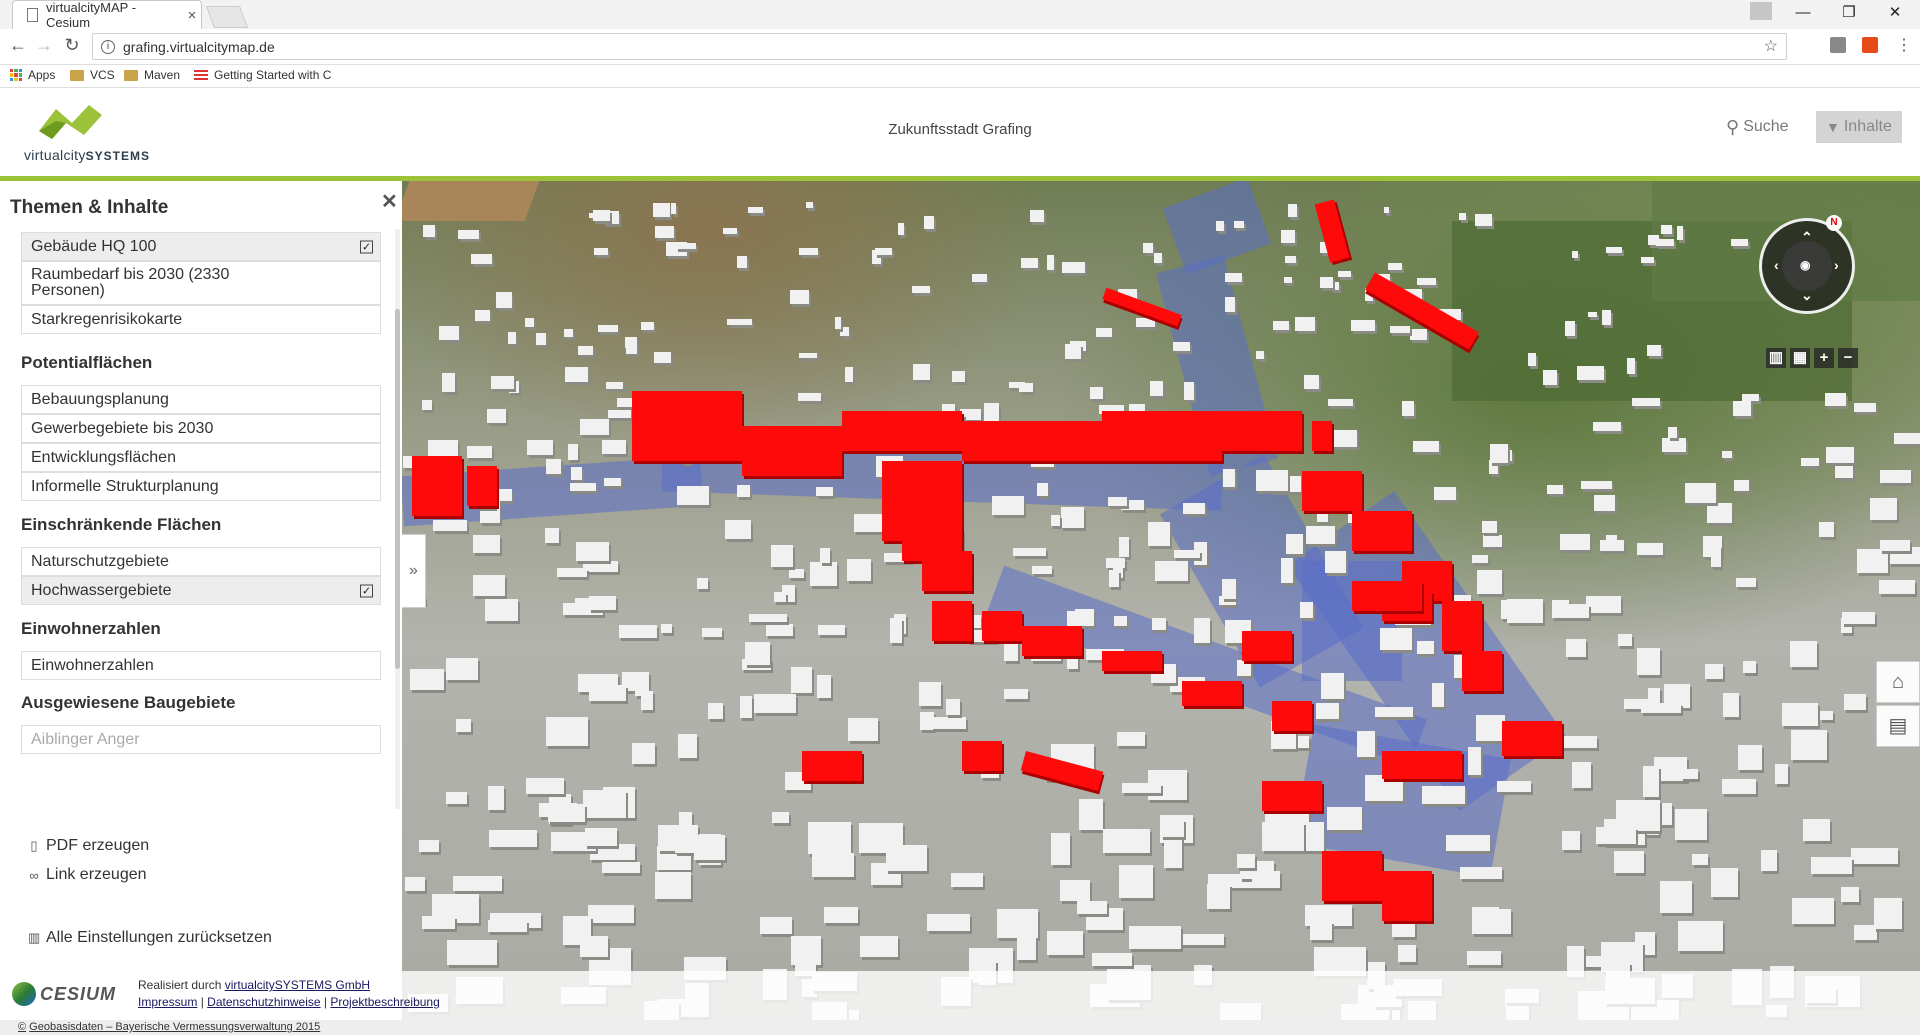 The width and height of the screenshot is (1920, 1035). What do you see at coordinates (201, 739) in the screenshot?
I see `layer-item-aiblinger-anger: Aiblinger Anger` at bounding box center [201, 739].